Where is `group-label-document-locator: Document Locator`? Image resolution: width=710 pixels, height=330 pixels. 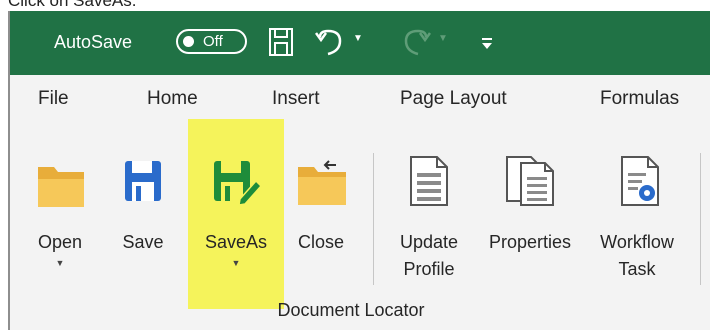
group-label-document-locator: Document Locator is located at coordinates (360, 310).